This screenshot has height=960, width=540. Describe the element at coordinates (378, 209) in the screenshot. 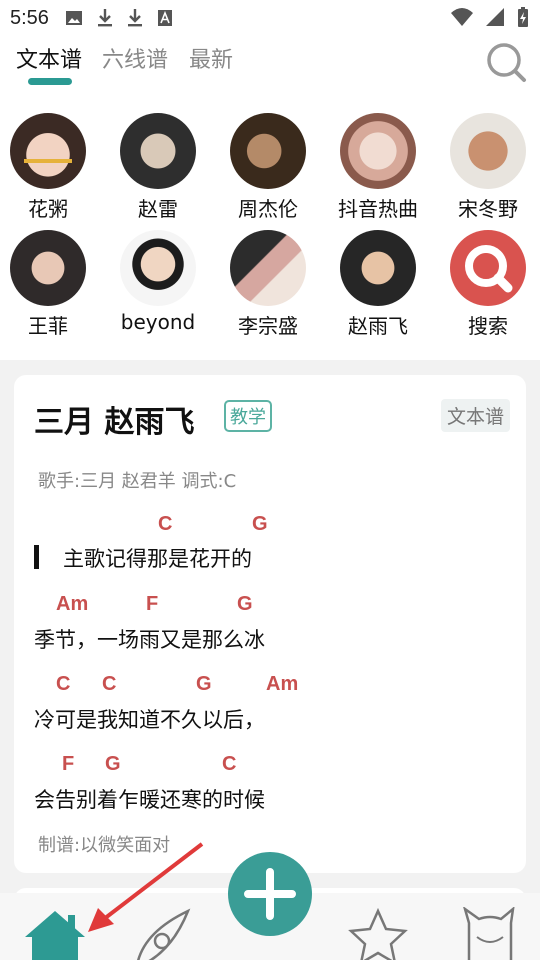

I see `artist-name: 抖音热曲` at that location.